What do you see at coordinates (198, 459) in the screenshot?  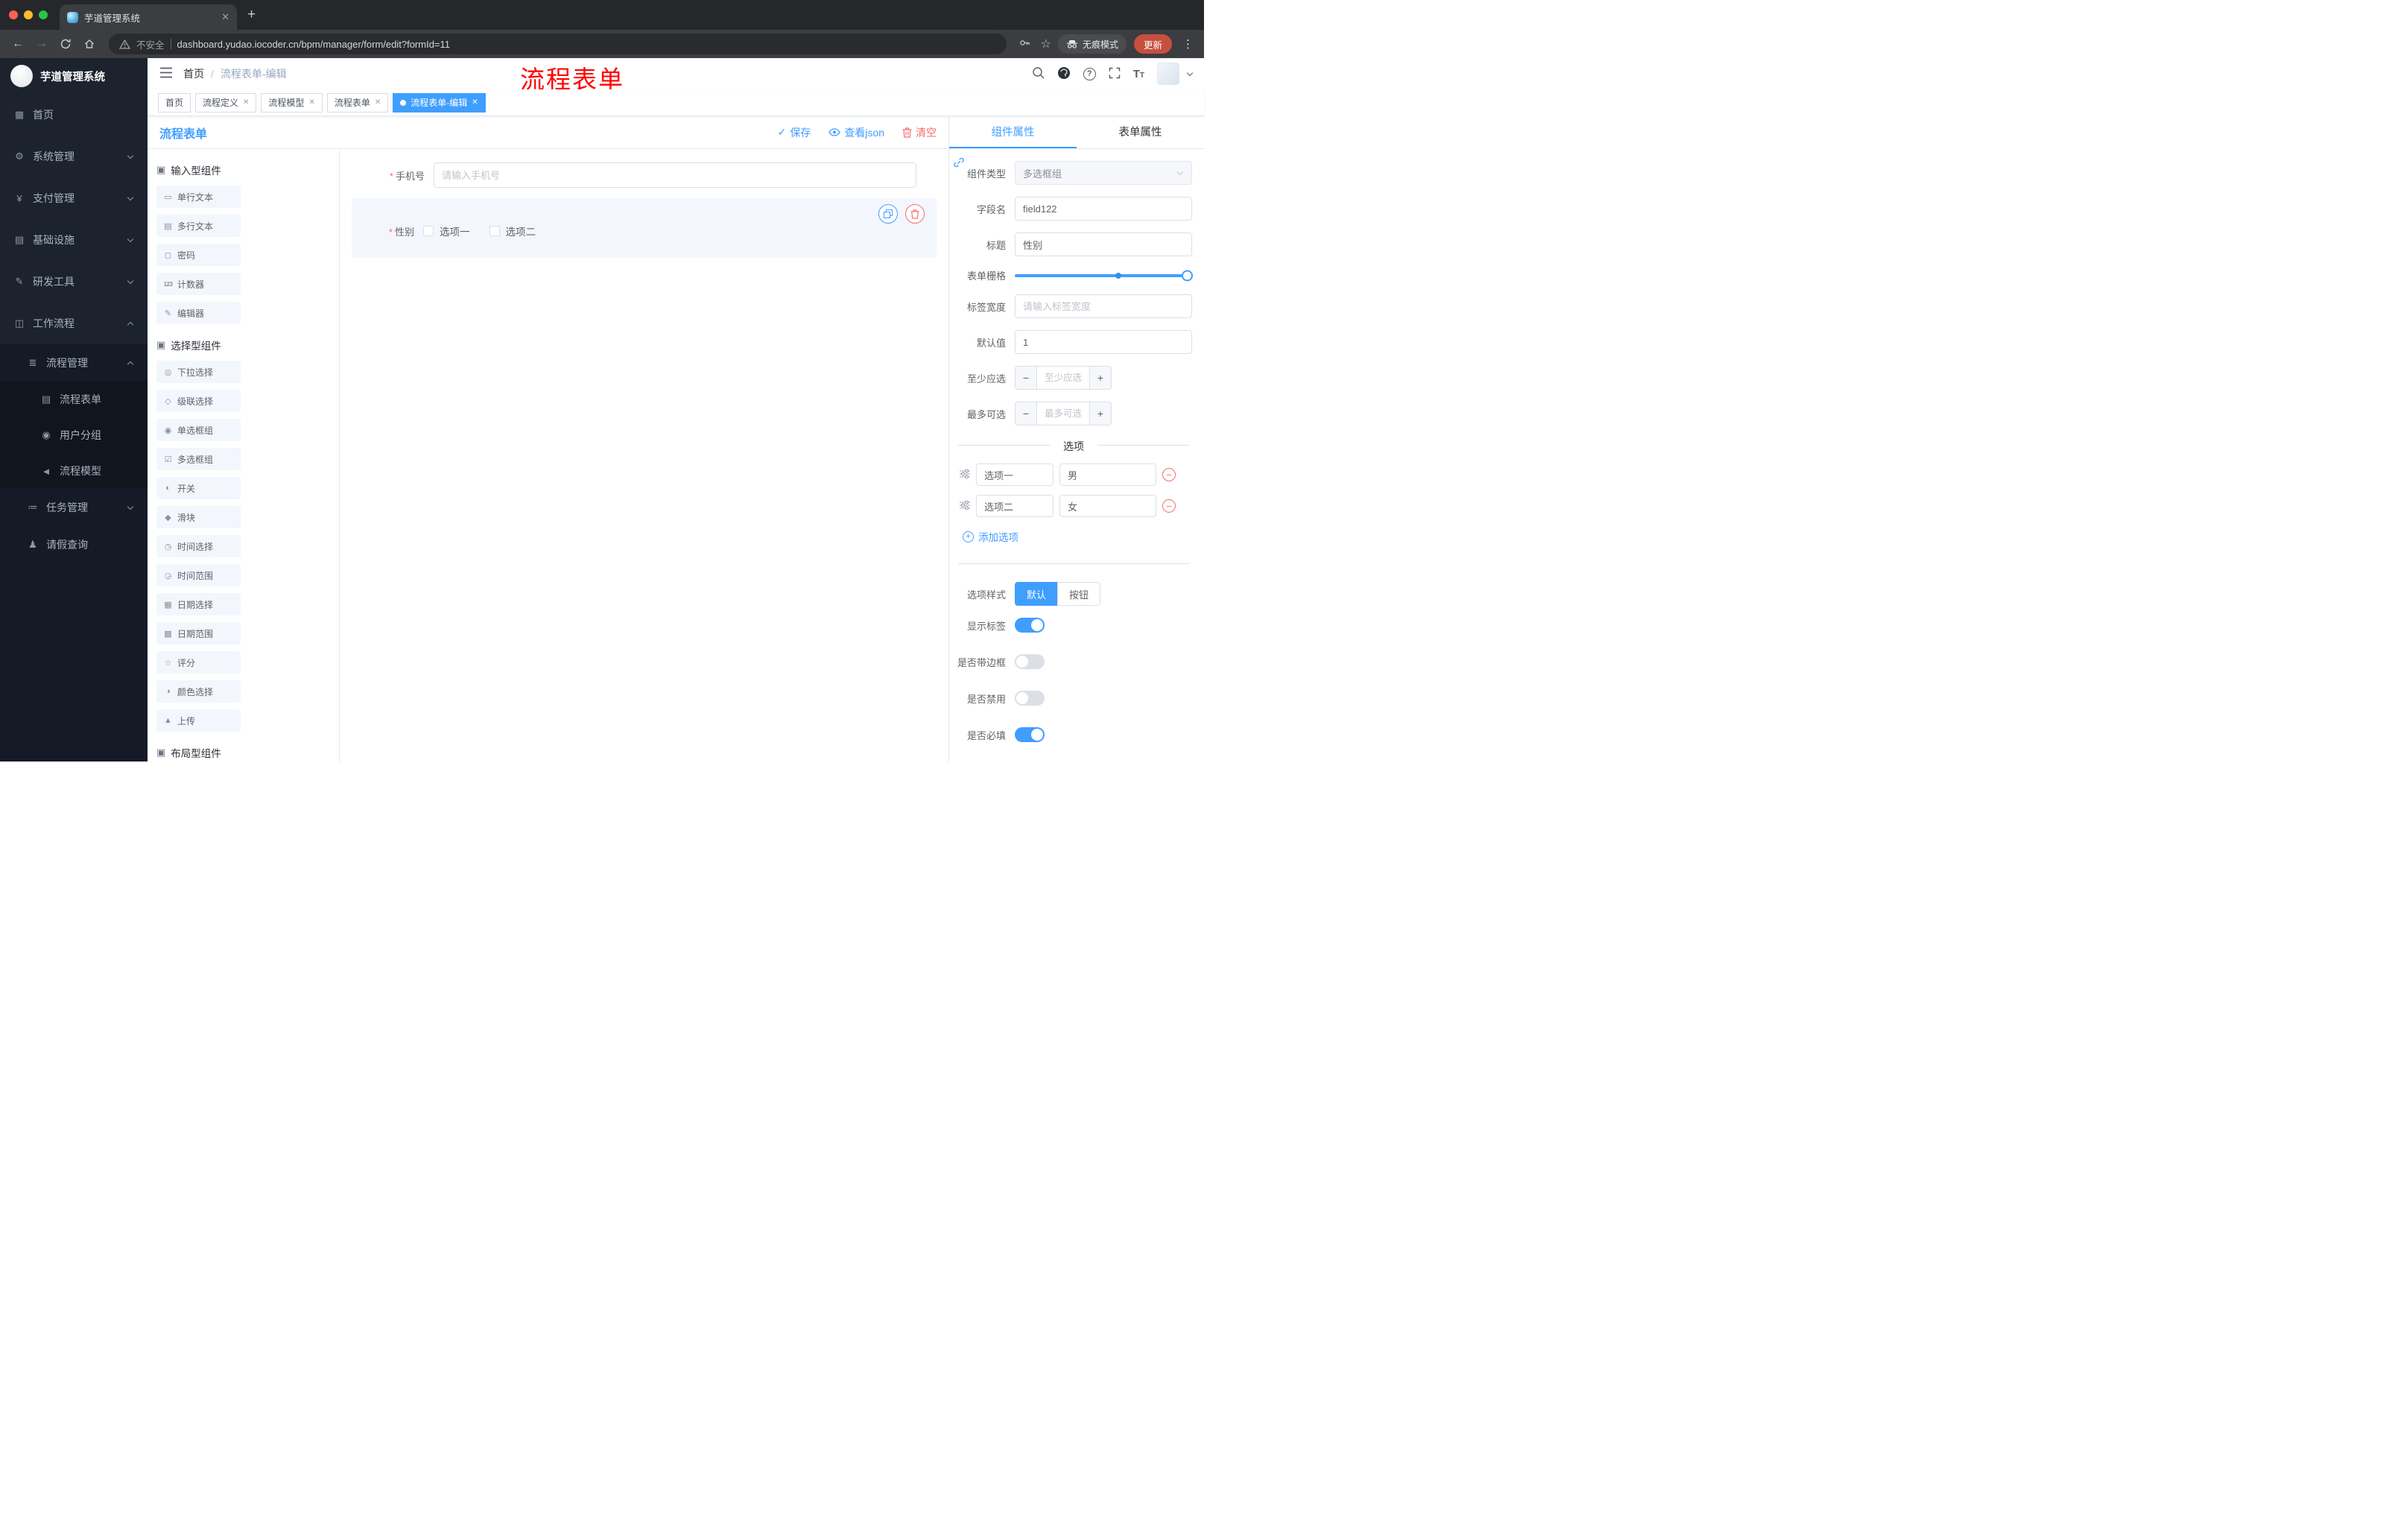 I see `palette-item-checkbox-group: ☑ 多选框组` at bounding box center [198, 459].